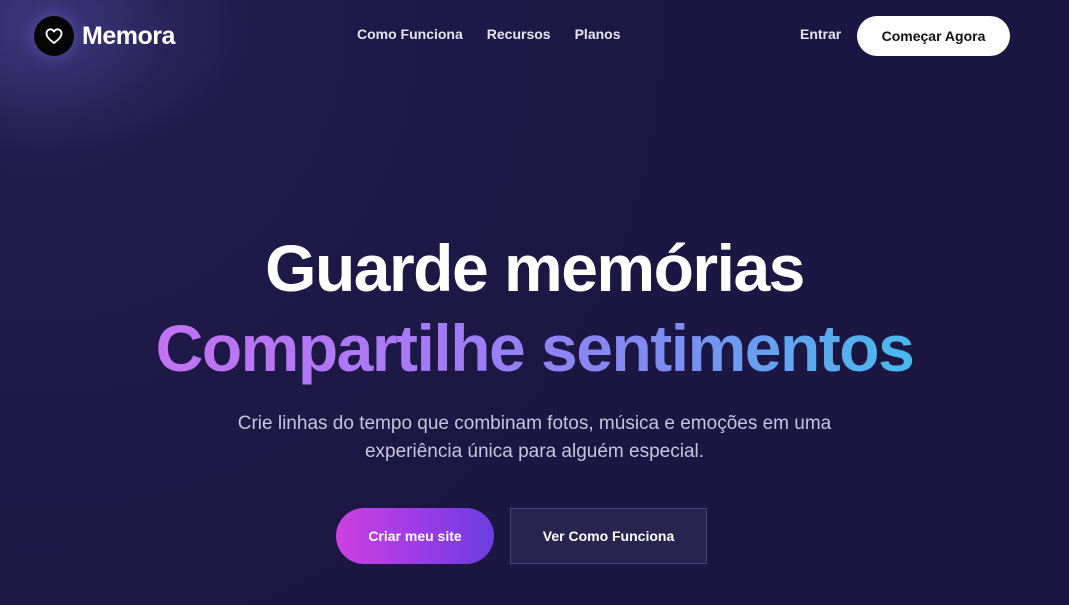  Describe the element at coordinates (535, 268) in the screenshot. I see `hero-title-line1: Guarde memórias` at that location.